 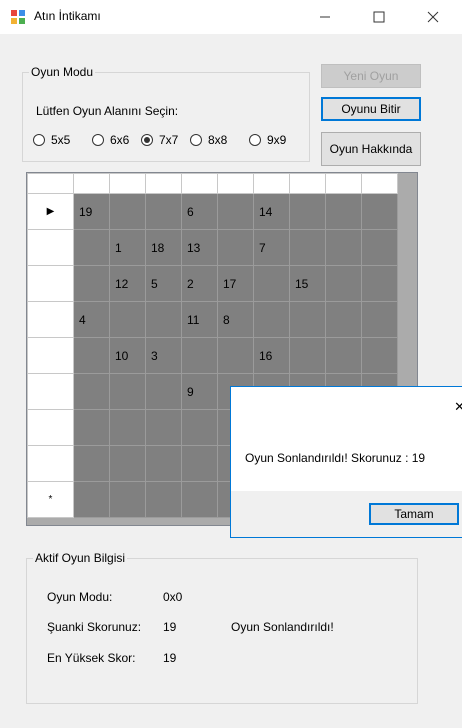 I want to click on title-bar: Atın İntikamı, so click(x=231, y=17).